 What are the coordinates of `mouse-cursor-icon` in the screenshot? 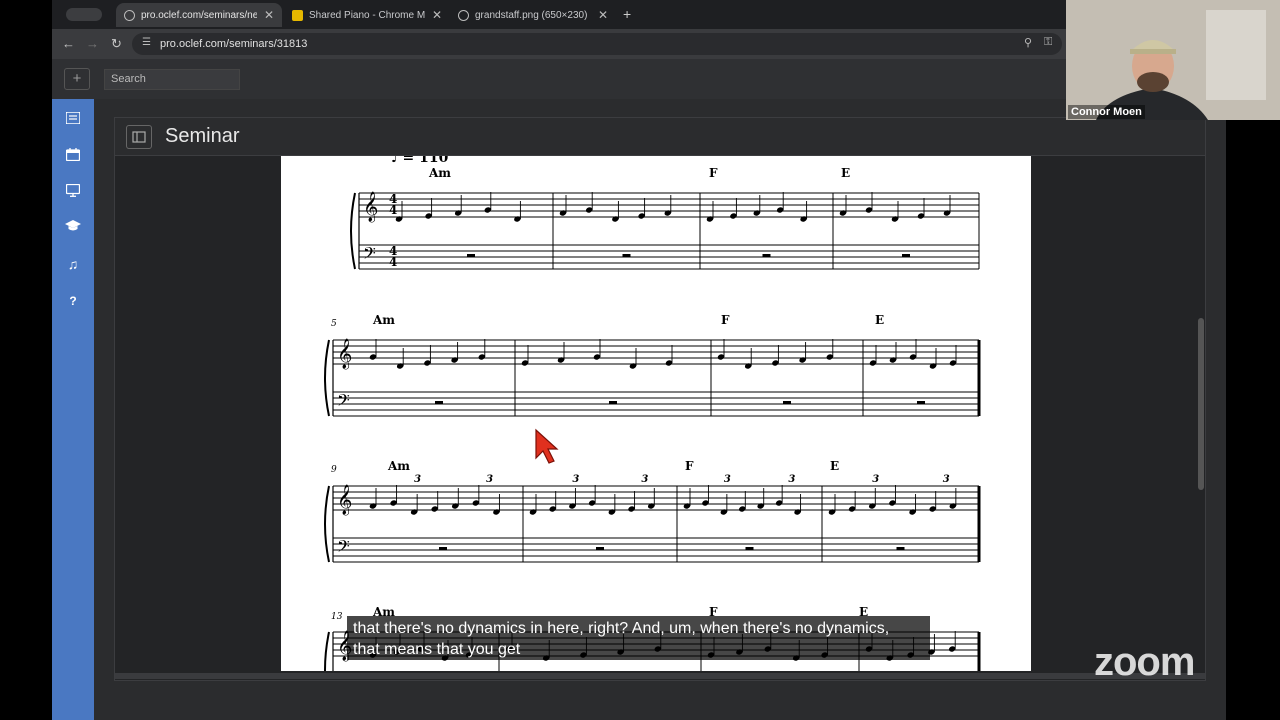 It's located at (547, 446).